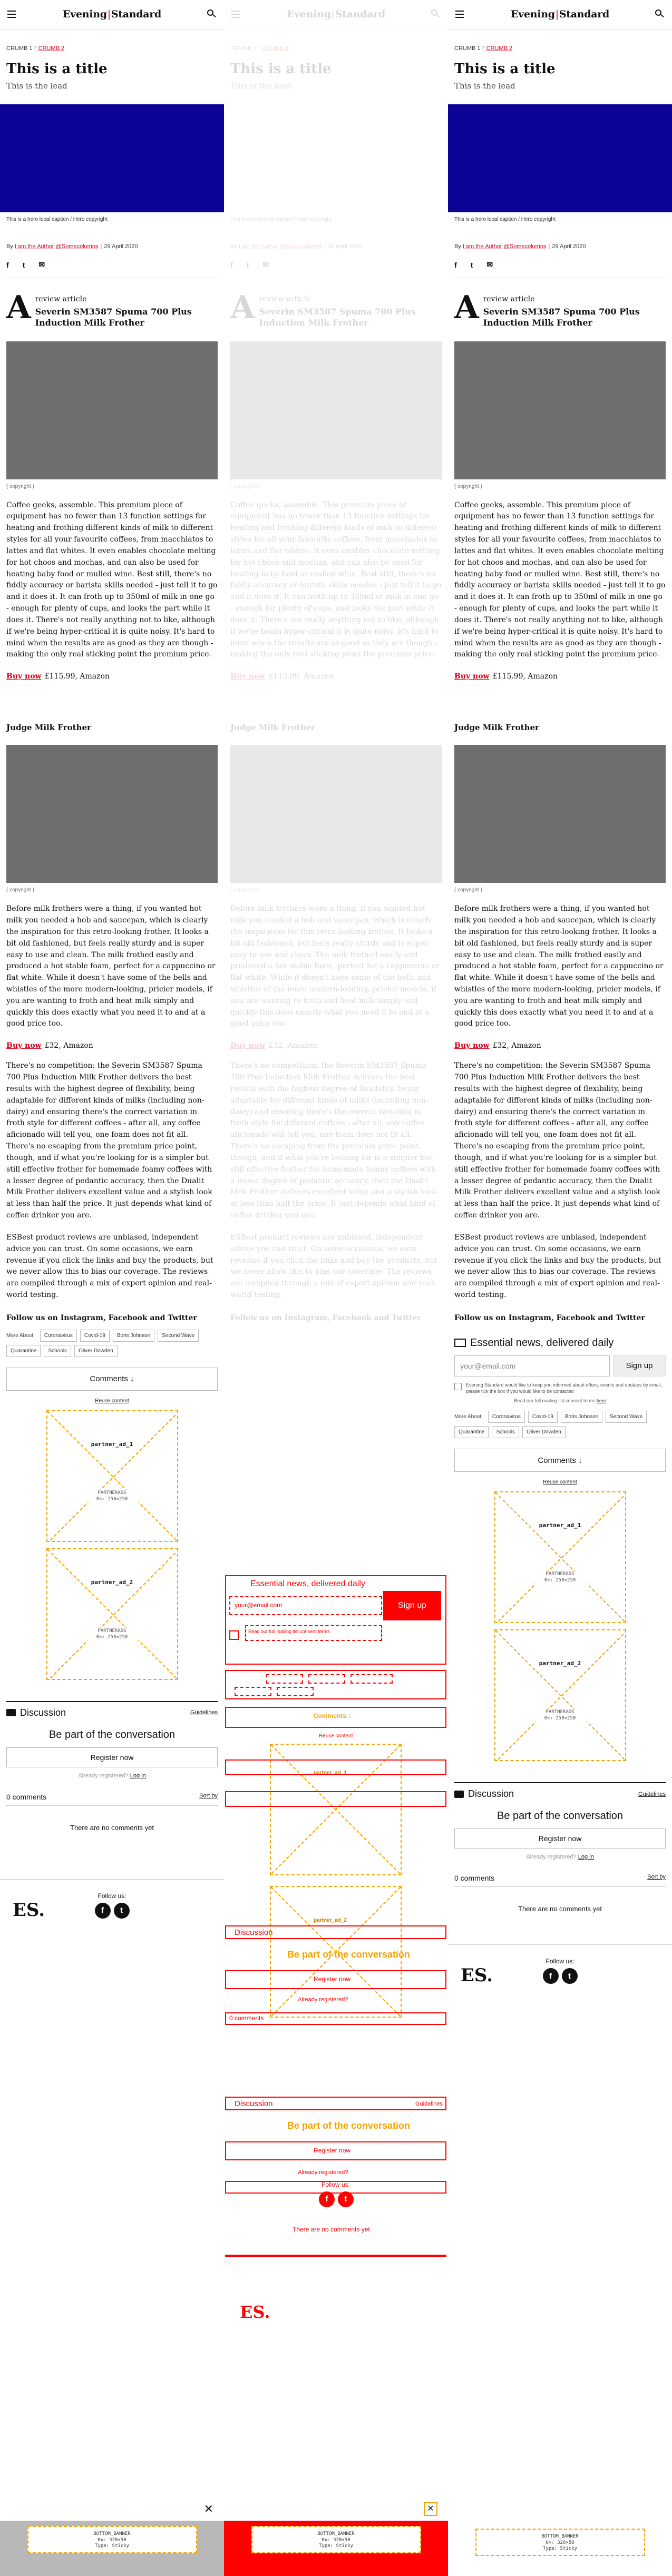 The height and width of the screenshot is (2576, 672). Describe the element at coordinates (560, 1857) in the screenshot. I see `already-registered: Already registered? Log in` at that location.